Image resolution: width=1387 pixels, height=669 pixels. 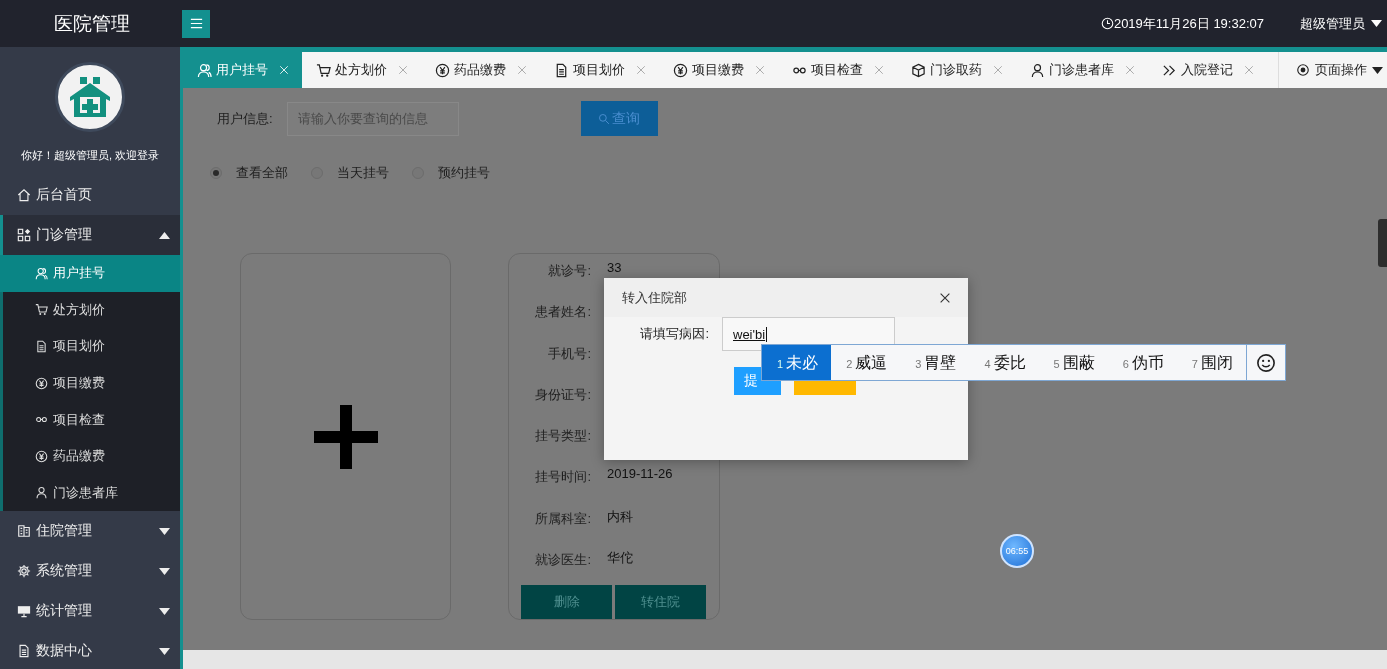 What do you see at coordinates (718, 70) in the screenshot?
I see `tab: 项目缴费` at bounding box center [718, 70].